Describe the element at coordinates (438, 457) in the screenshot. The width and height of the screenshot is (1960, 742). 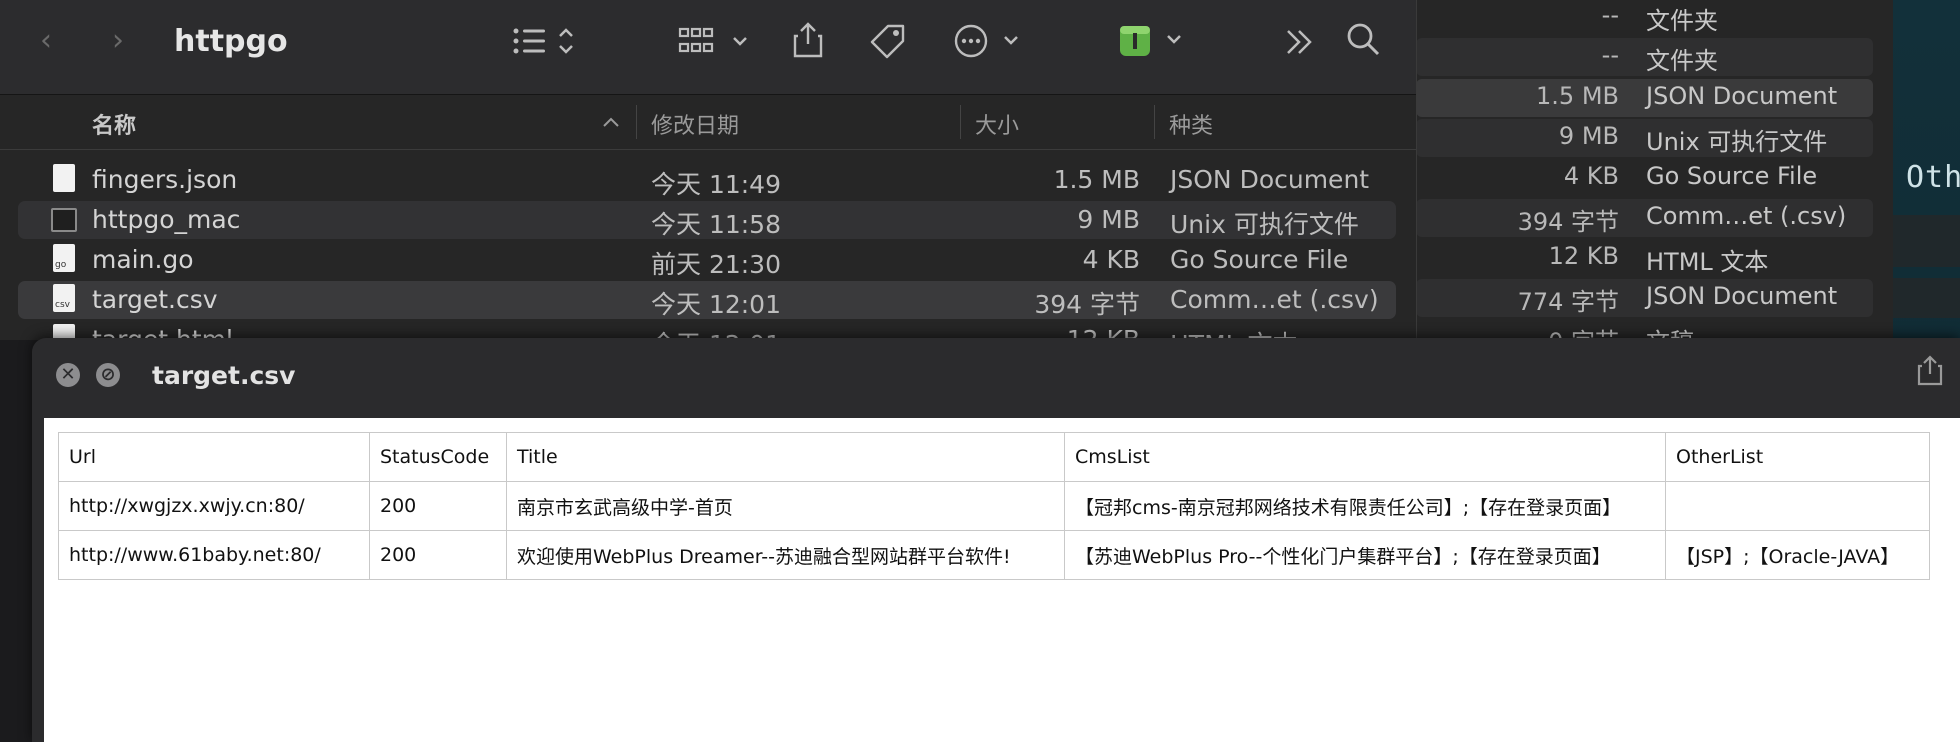
I see `table-header-cell: StatusCode` at that location.